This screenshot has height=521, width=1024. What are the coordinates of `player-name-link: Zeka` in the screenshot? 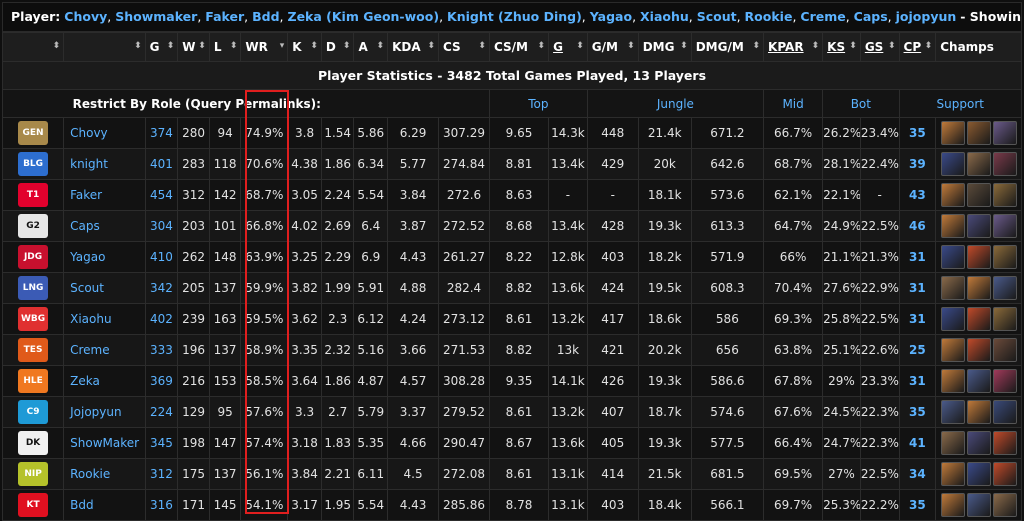 It's located at (85, 381).